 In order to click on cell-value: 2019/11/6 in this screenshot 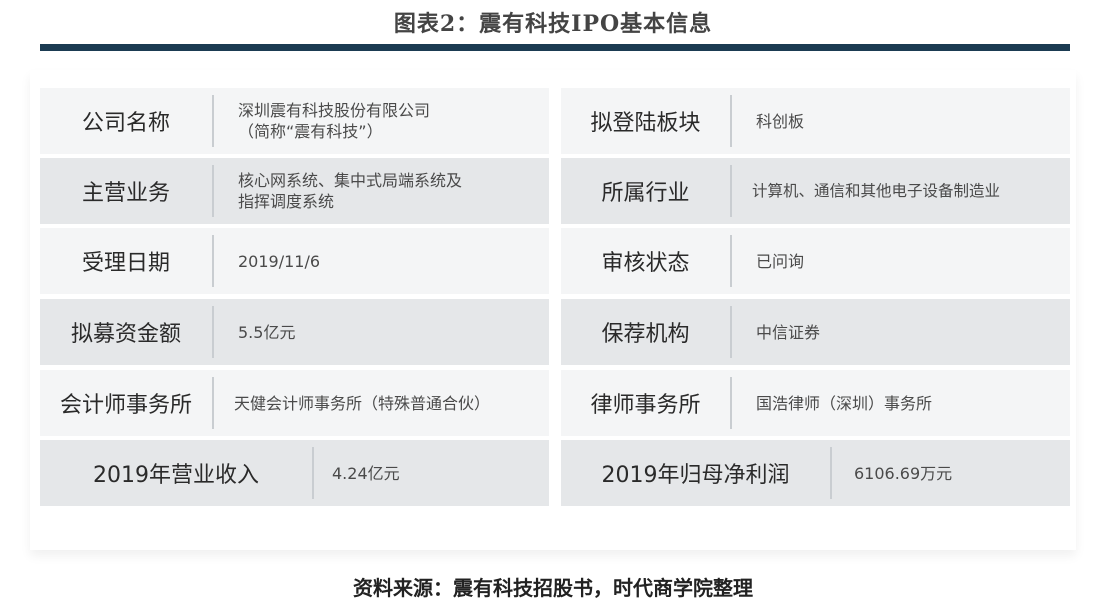, I will do `click(279, 261)`.